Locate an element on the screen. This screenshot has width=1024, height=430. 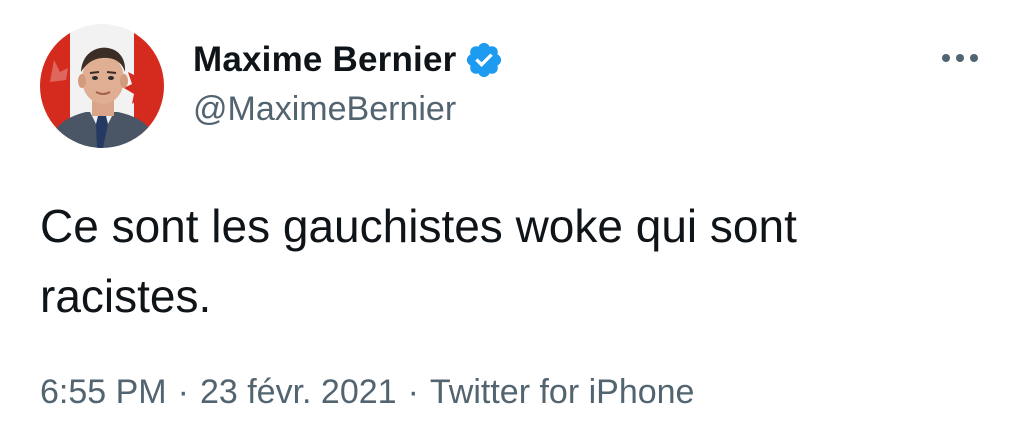
tweet-time: 6:55 PM is located at coordinates (103, 392).